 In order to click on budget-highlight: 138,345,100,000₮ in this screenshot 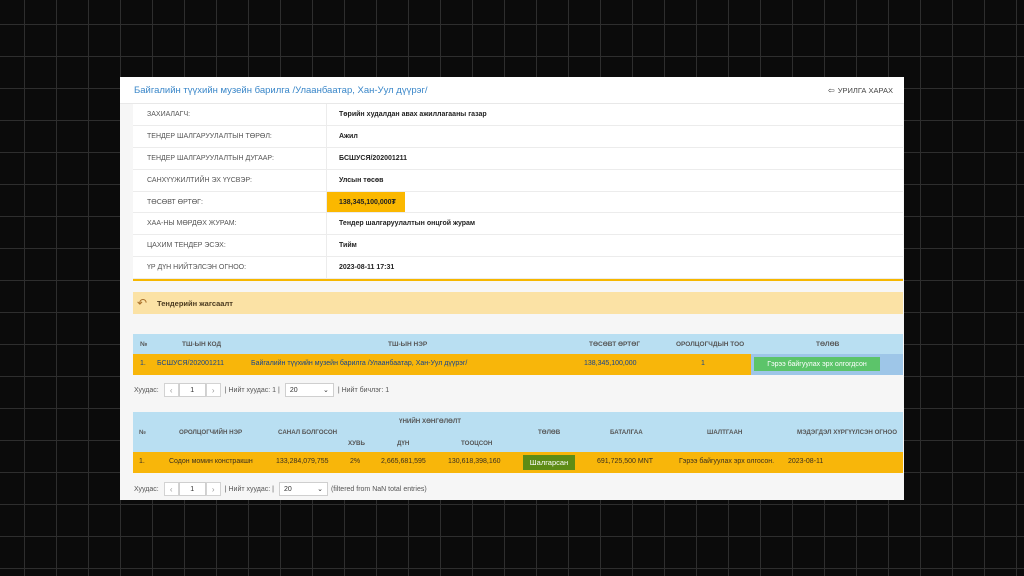, I will do `click(366, 202)`.